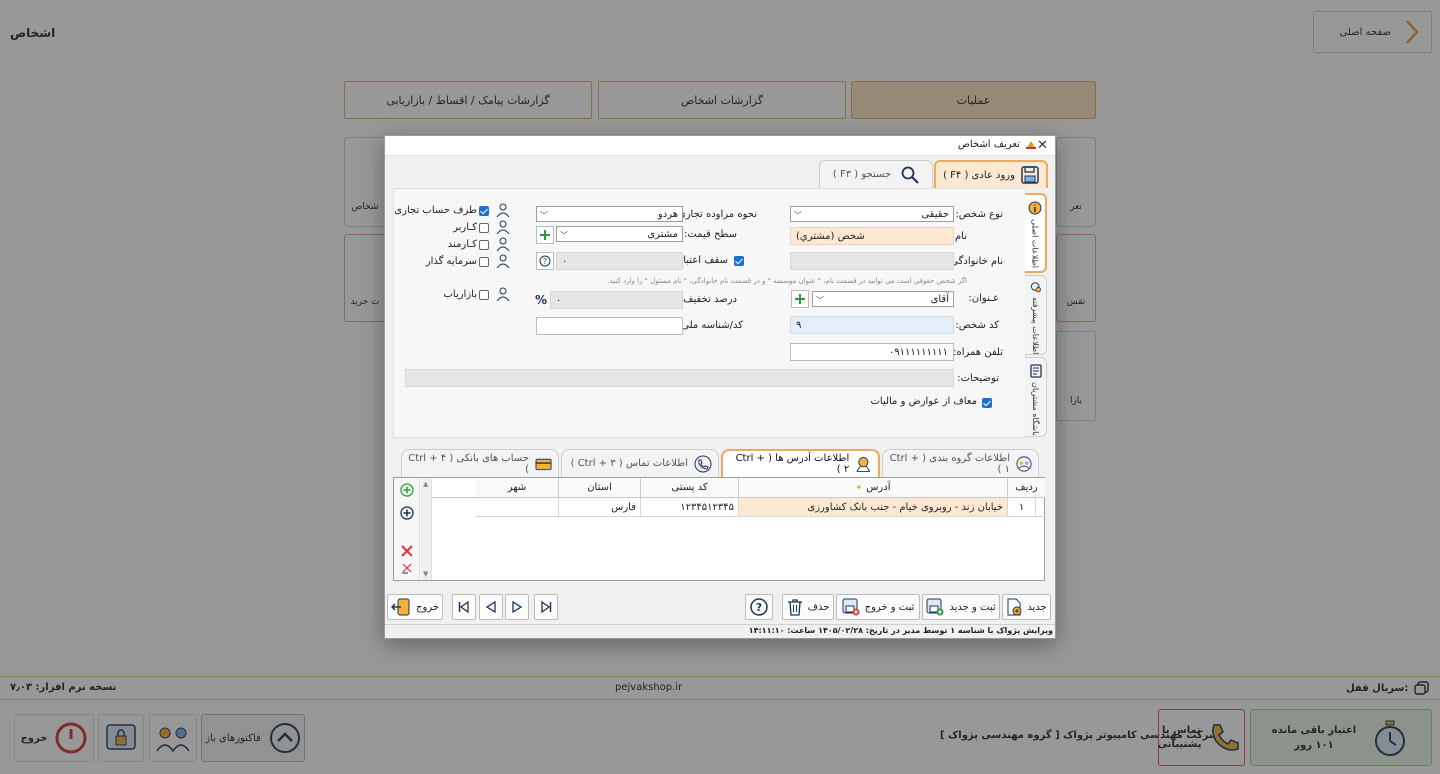 This screenshot has width=1440, height=774. I want to click on new-button-label: جدید, so click(1037, 607).